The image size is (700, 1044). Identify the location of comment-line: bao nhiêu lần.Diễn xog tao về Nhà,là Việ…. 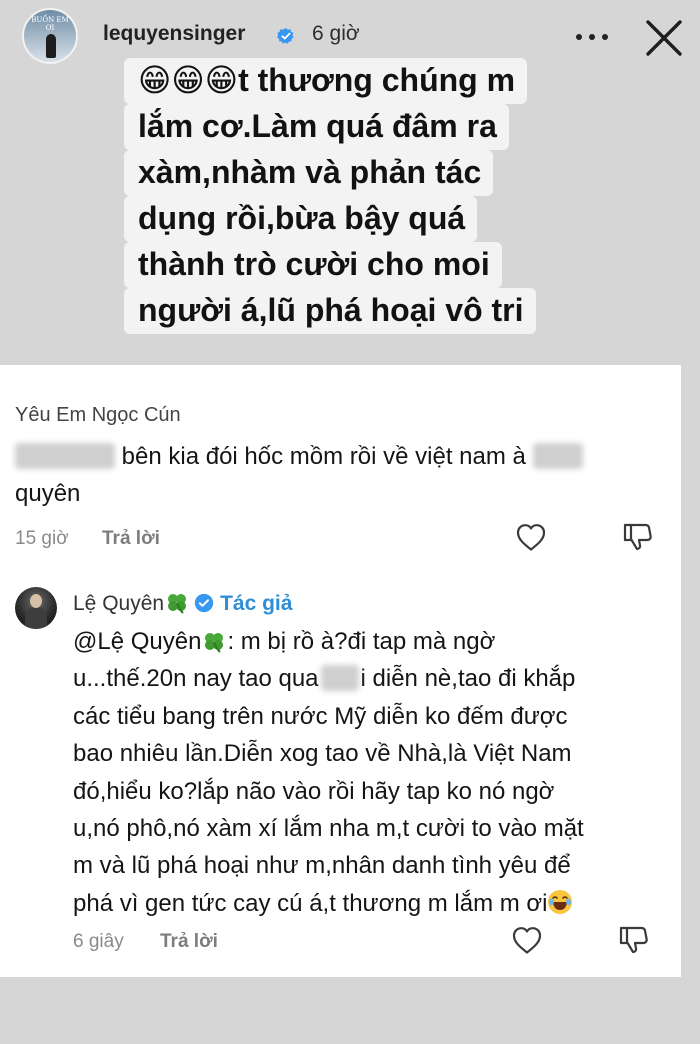
(322, 754).